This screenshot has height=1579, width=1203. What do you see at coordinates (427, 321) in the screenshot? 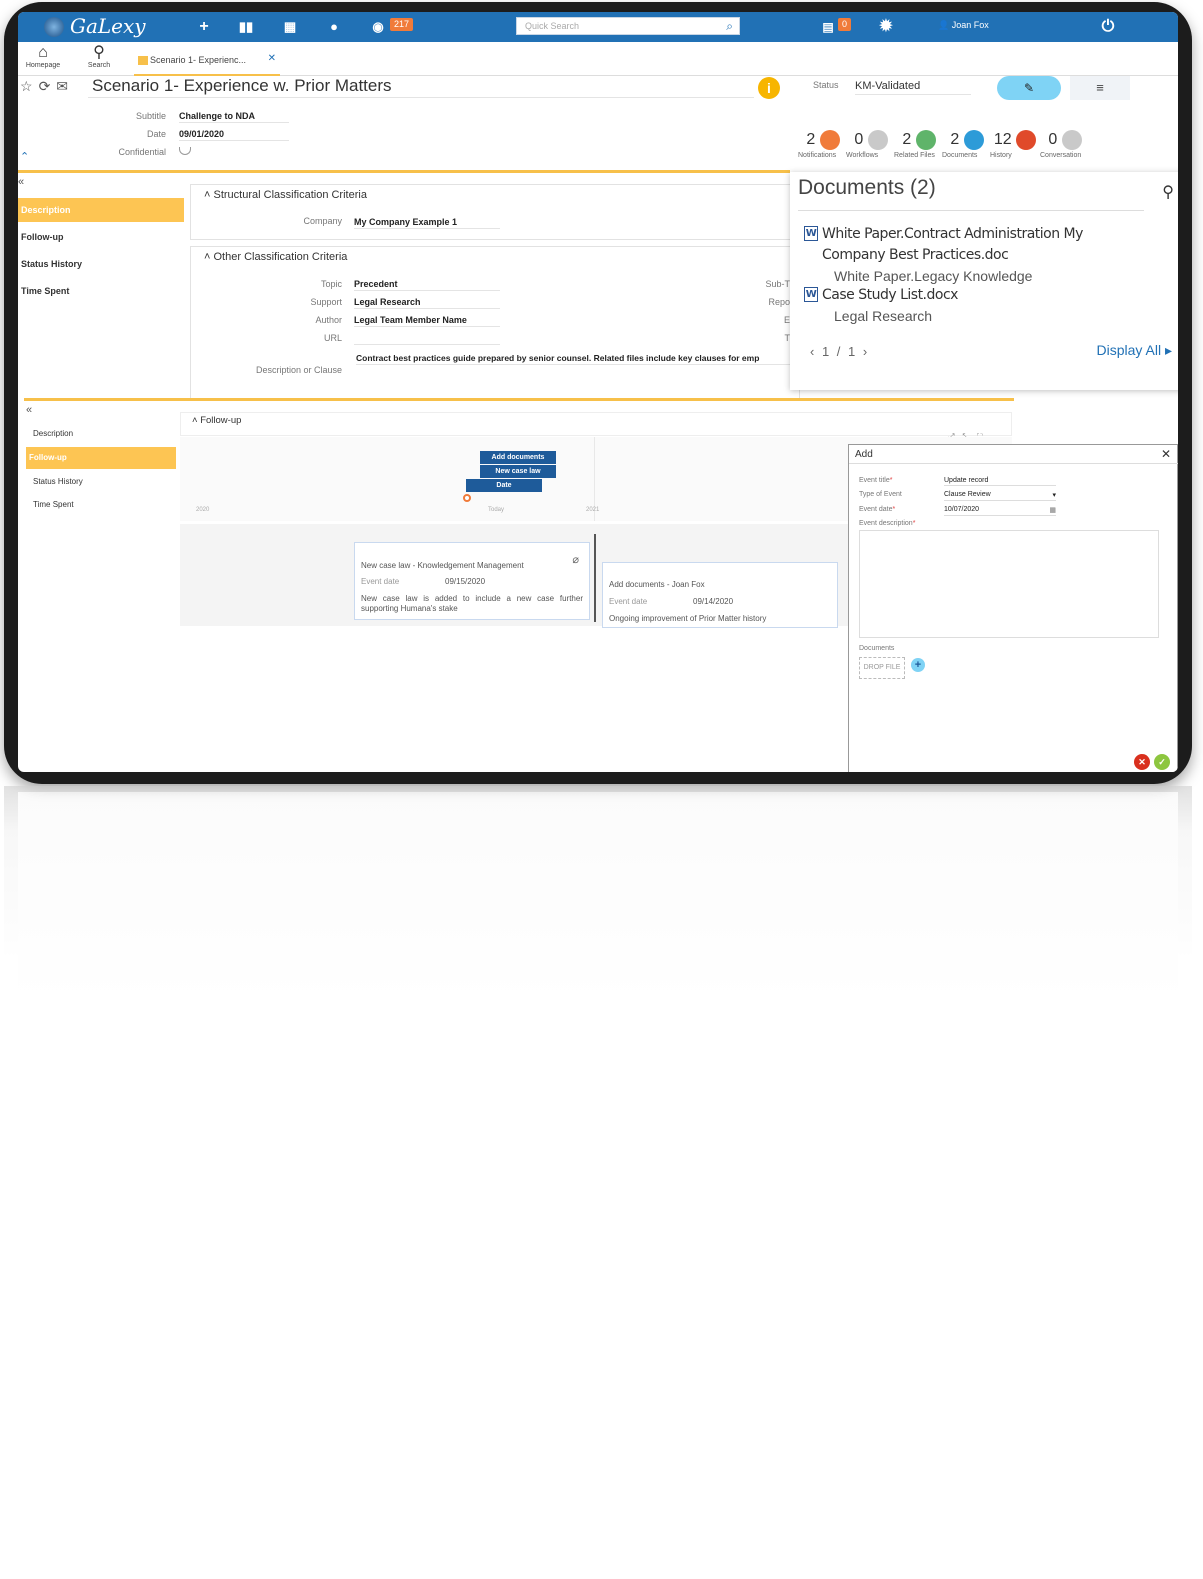
I see `author-value: Legal Team Member Name` at bounding box center [427, 321].